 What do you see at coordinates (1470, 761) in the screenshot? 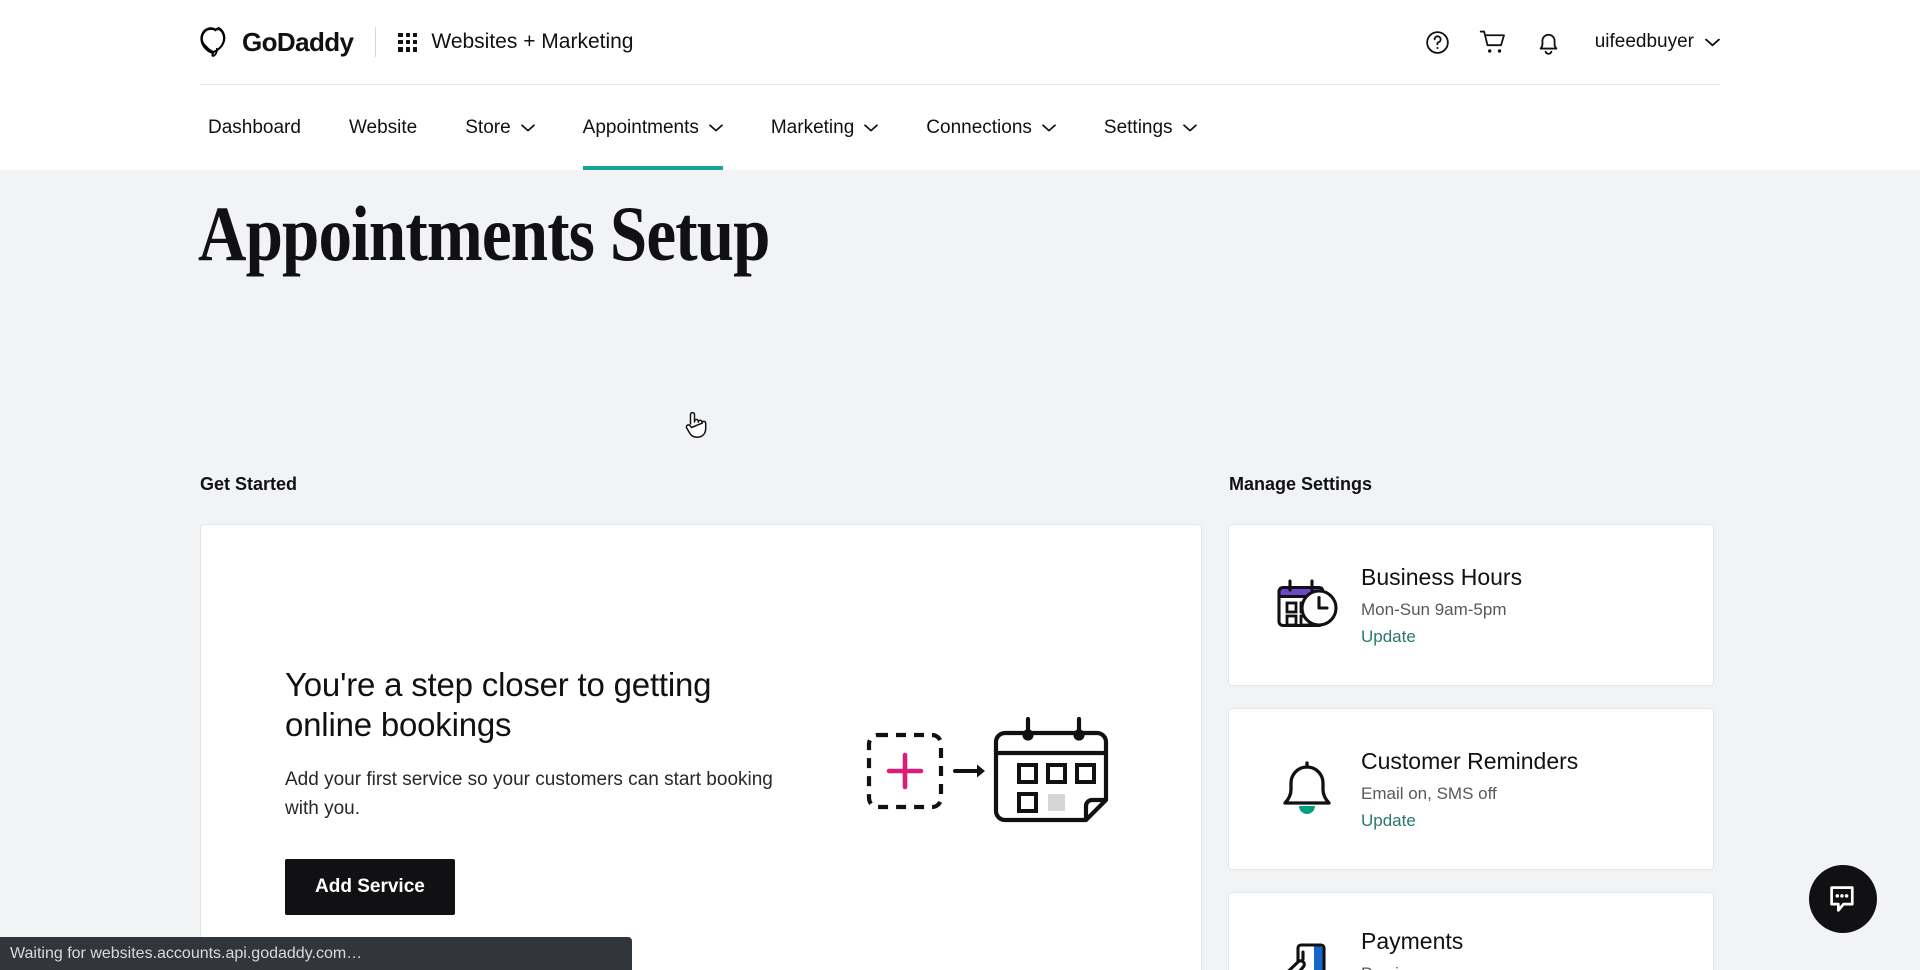
I see `setting-card-title: Customer Reminders` at bounding box center [1470, 761].